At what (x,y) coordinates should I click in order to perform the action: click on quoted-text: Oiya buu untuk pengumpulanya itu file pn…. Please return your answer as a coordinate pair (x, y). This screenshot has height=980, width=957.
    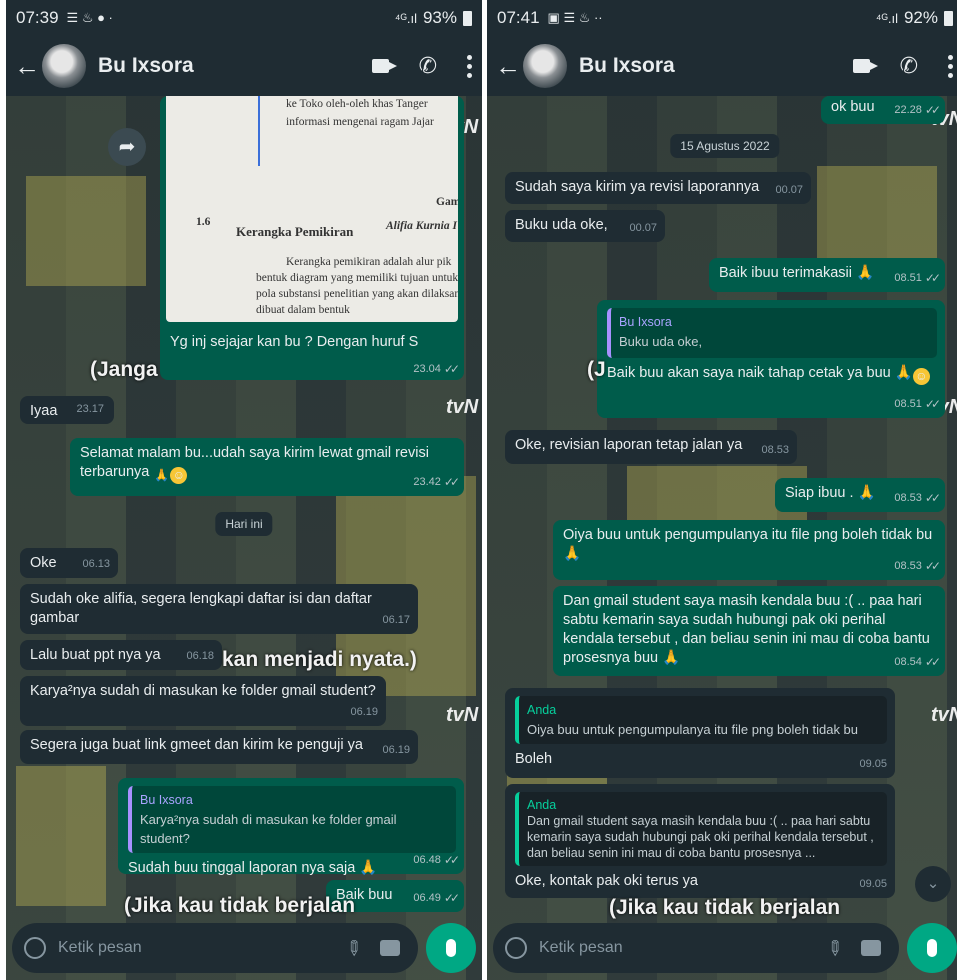
    Looking at the image, I should click on (693, 729).